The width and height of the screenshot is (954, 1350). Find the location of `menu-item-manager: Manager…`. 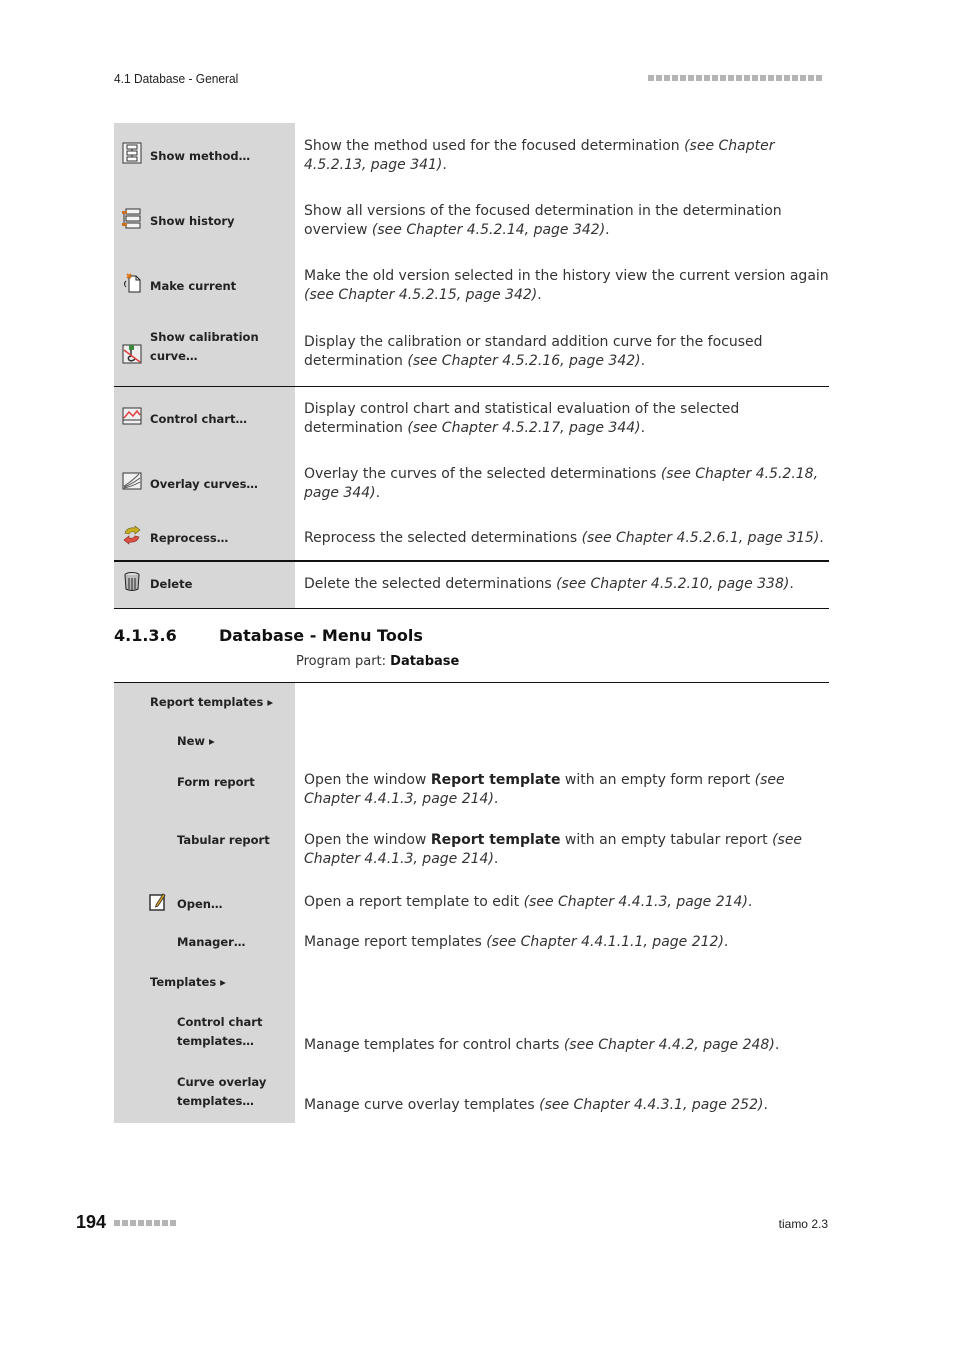

menu-item-manager: Manager… is located at coordinates (211, 942).